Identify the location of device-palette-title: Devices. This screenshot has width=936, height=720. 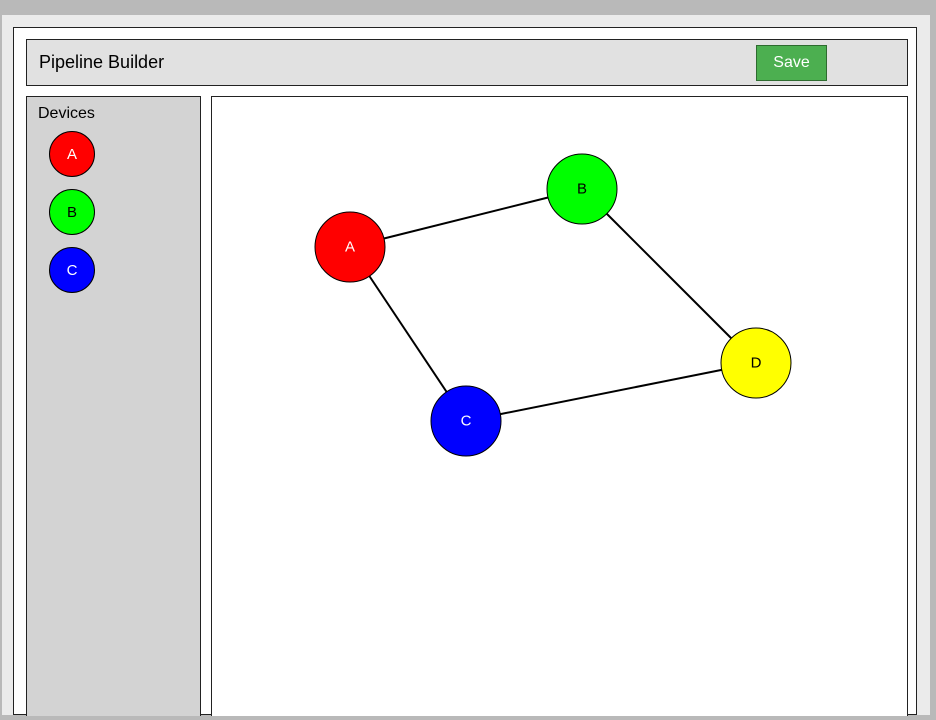
(66, 113).